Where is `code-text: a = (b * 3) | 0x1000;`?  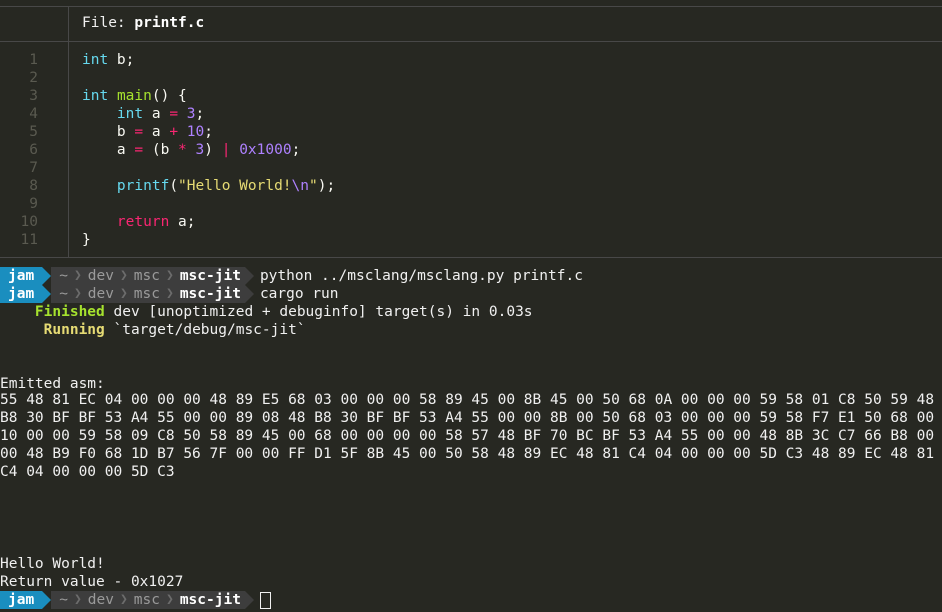 code-text: a = (b * 3) | 0x1000; is located at coordinates (191, 150).